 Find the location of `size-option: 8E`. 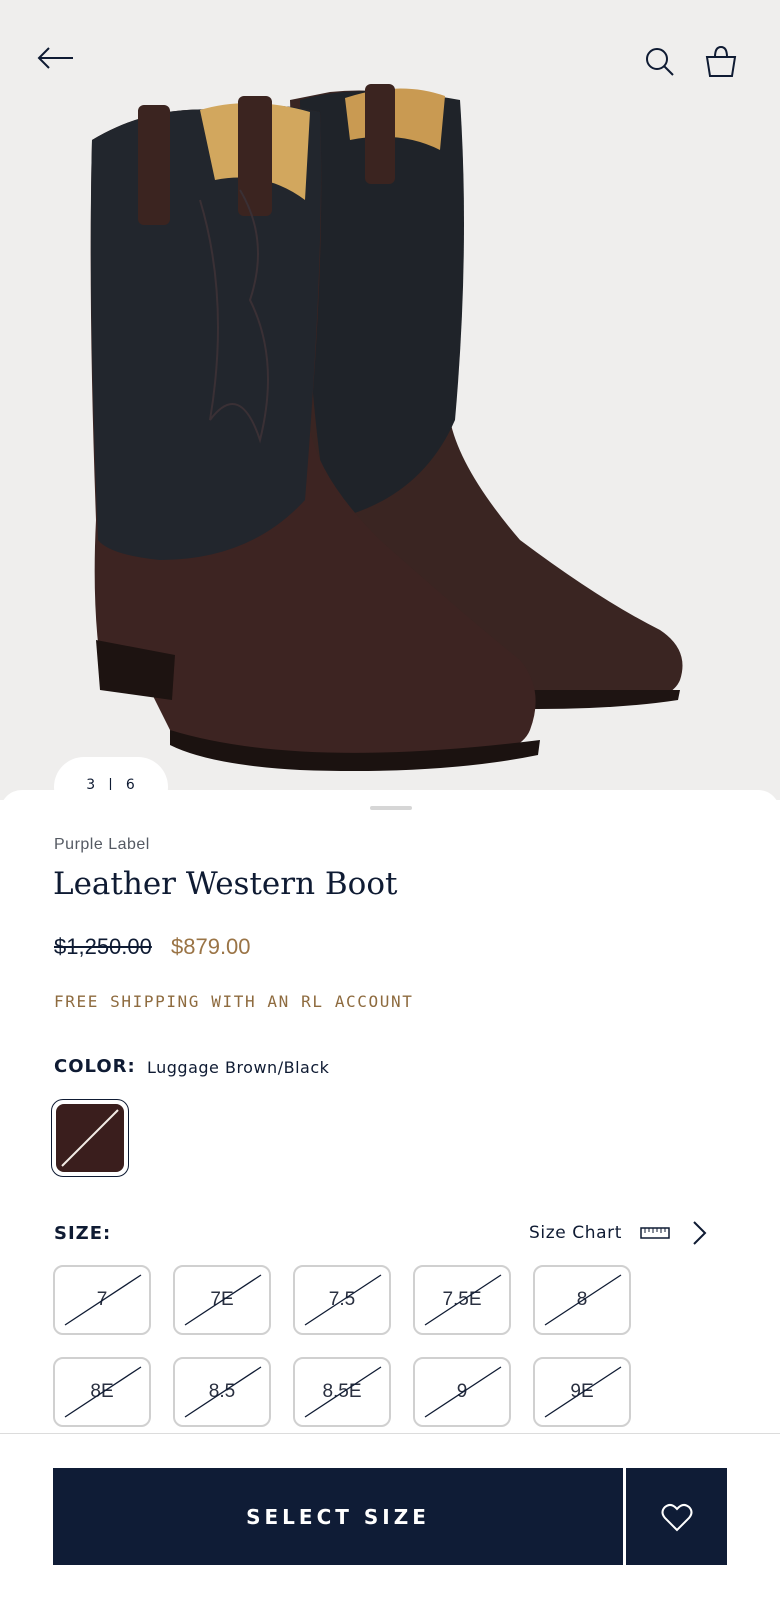

size-option: 8E is located at coordinates (102, 1392).